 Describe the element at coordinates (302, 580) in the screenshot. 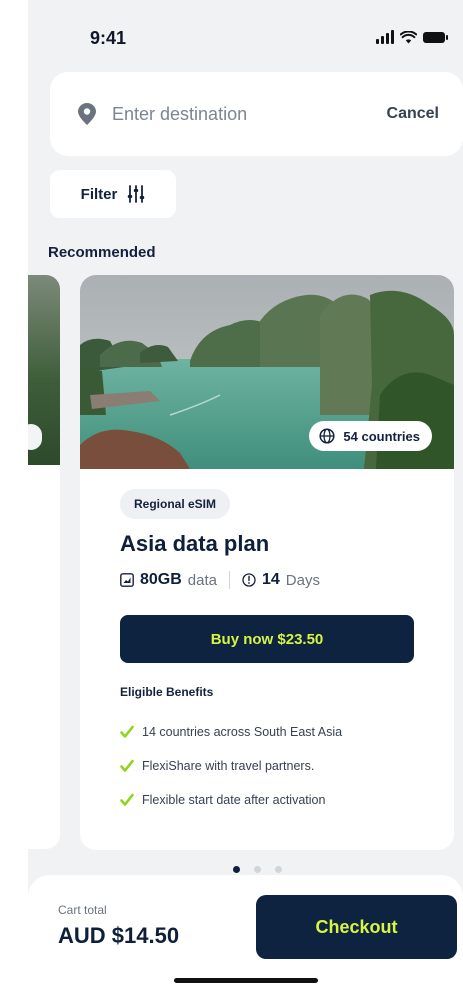

I see `days-unit: Days` at that location.